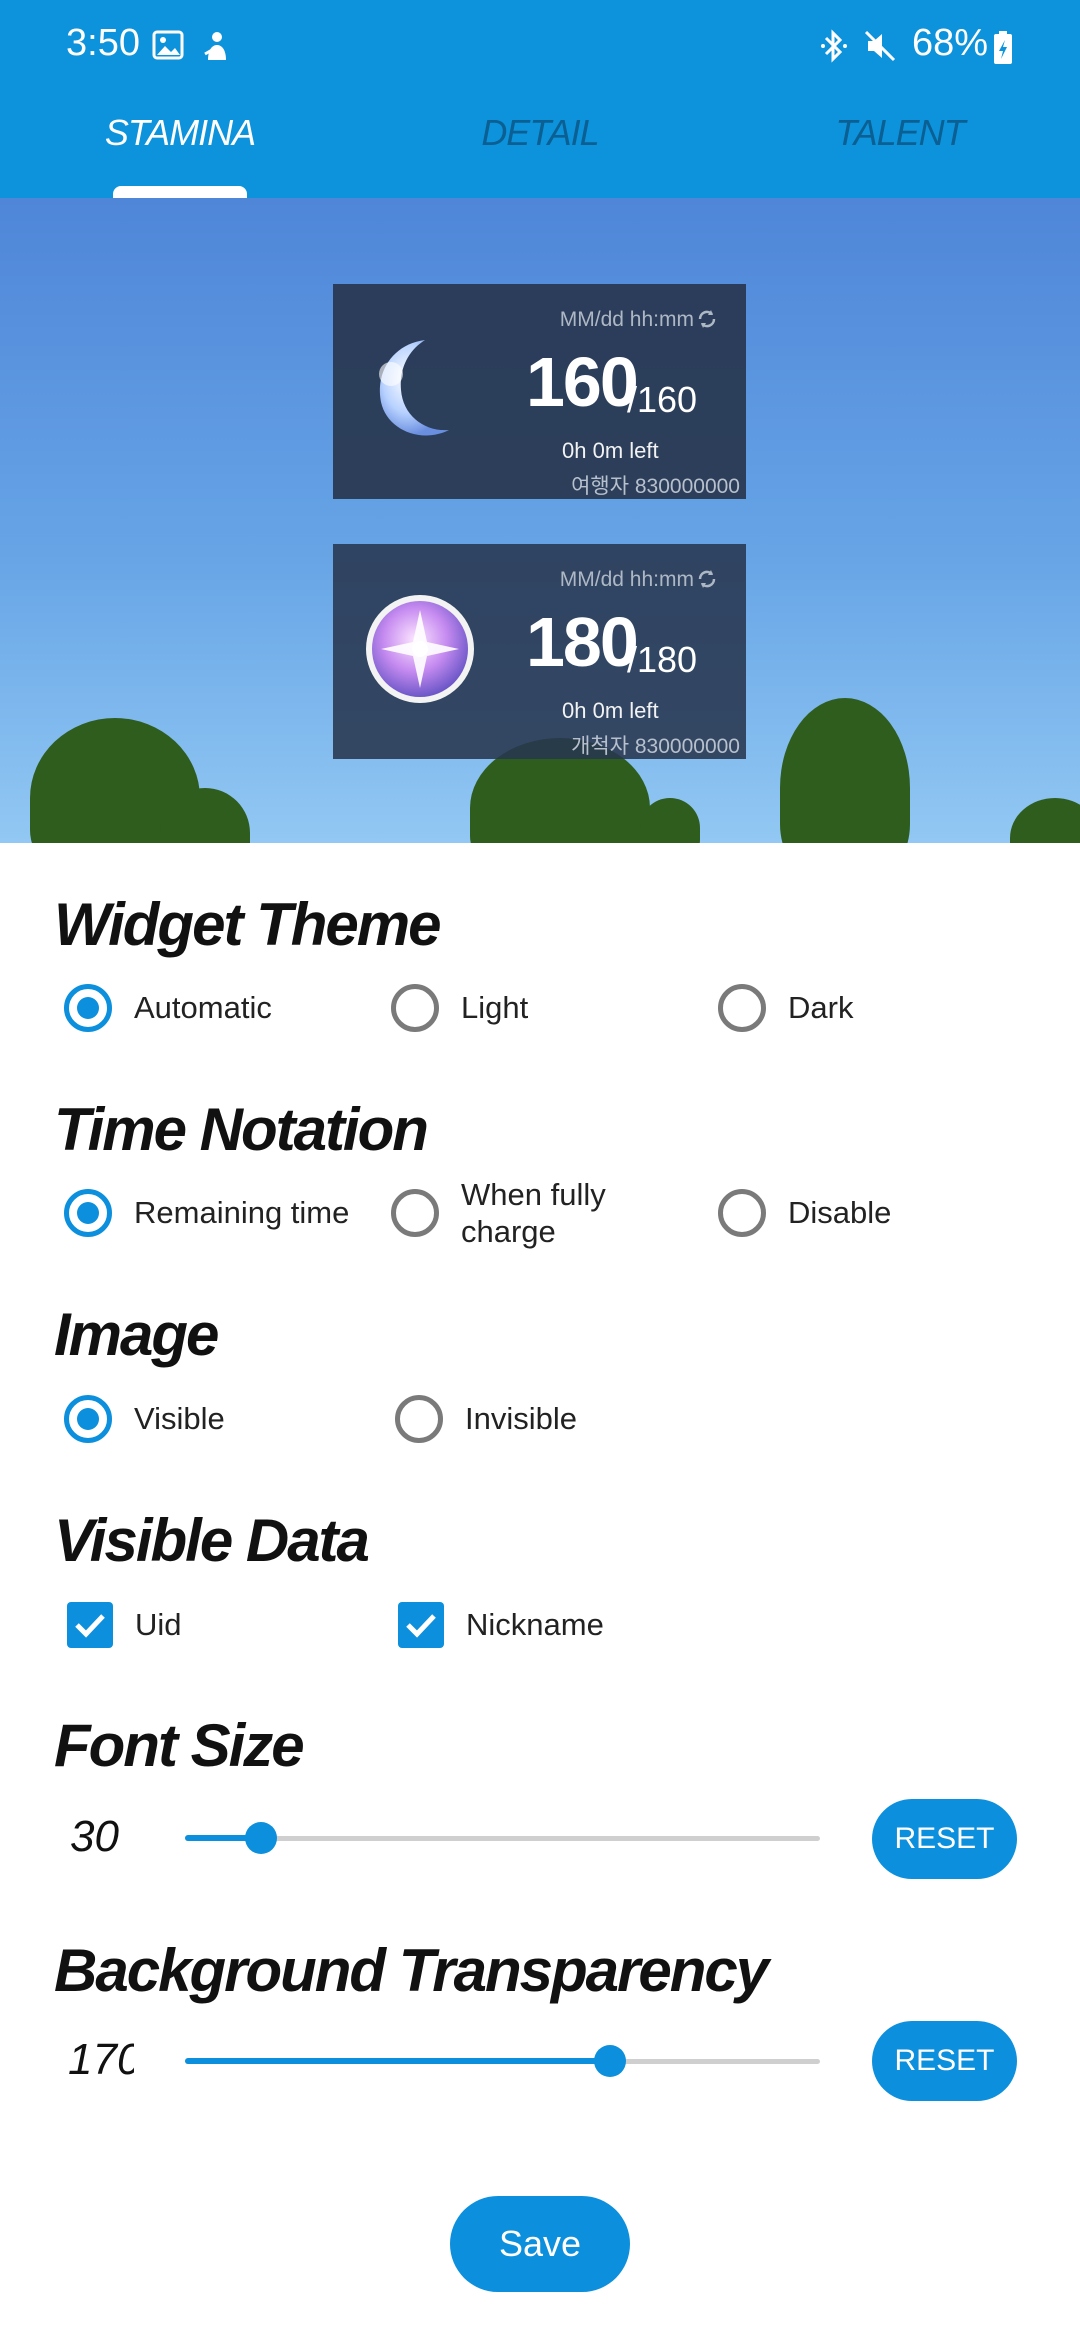 Image resolution: width=1080 pixels, height=2340 pixels. What do you see at coordinates (950, 43) in the screenshot?
I see `battery-percent: 68%` at bounding box center [950, 43].